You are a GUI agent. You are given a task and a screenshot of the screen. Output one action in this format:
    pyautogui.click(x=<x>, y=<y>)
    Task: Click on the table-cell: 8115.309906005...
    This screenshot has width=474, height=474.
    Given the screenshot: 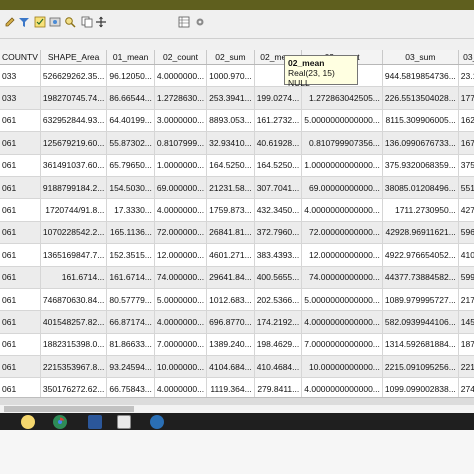 What is the action you would take?
    pyautogui.click(x=420, y=121)
    